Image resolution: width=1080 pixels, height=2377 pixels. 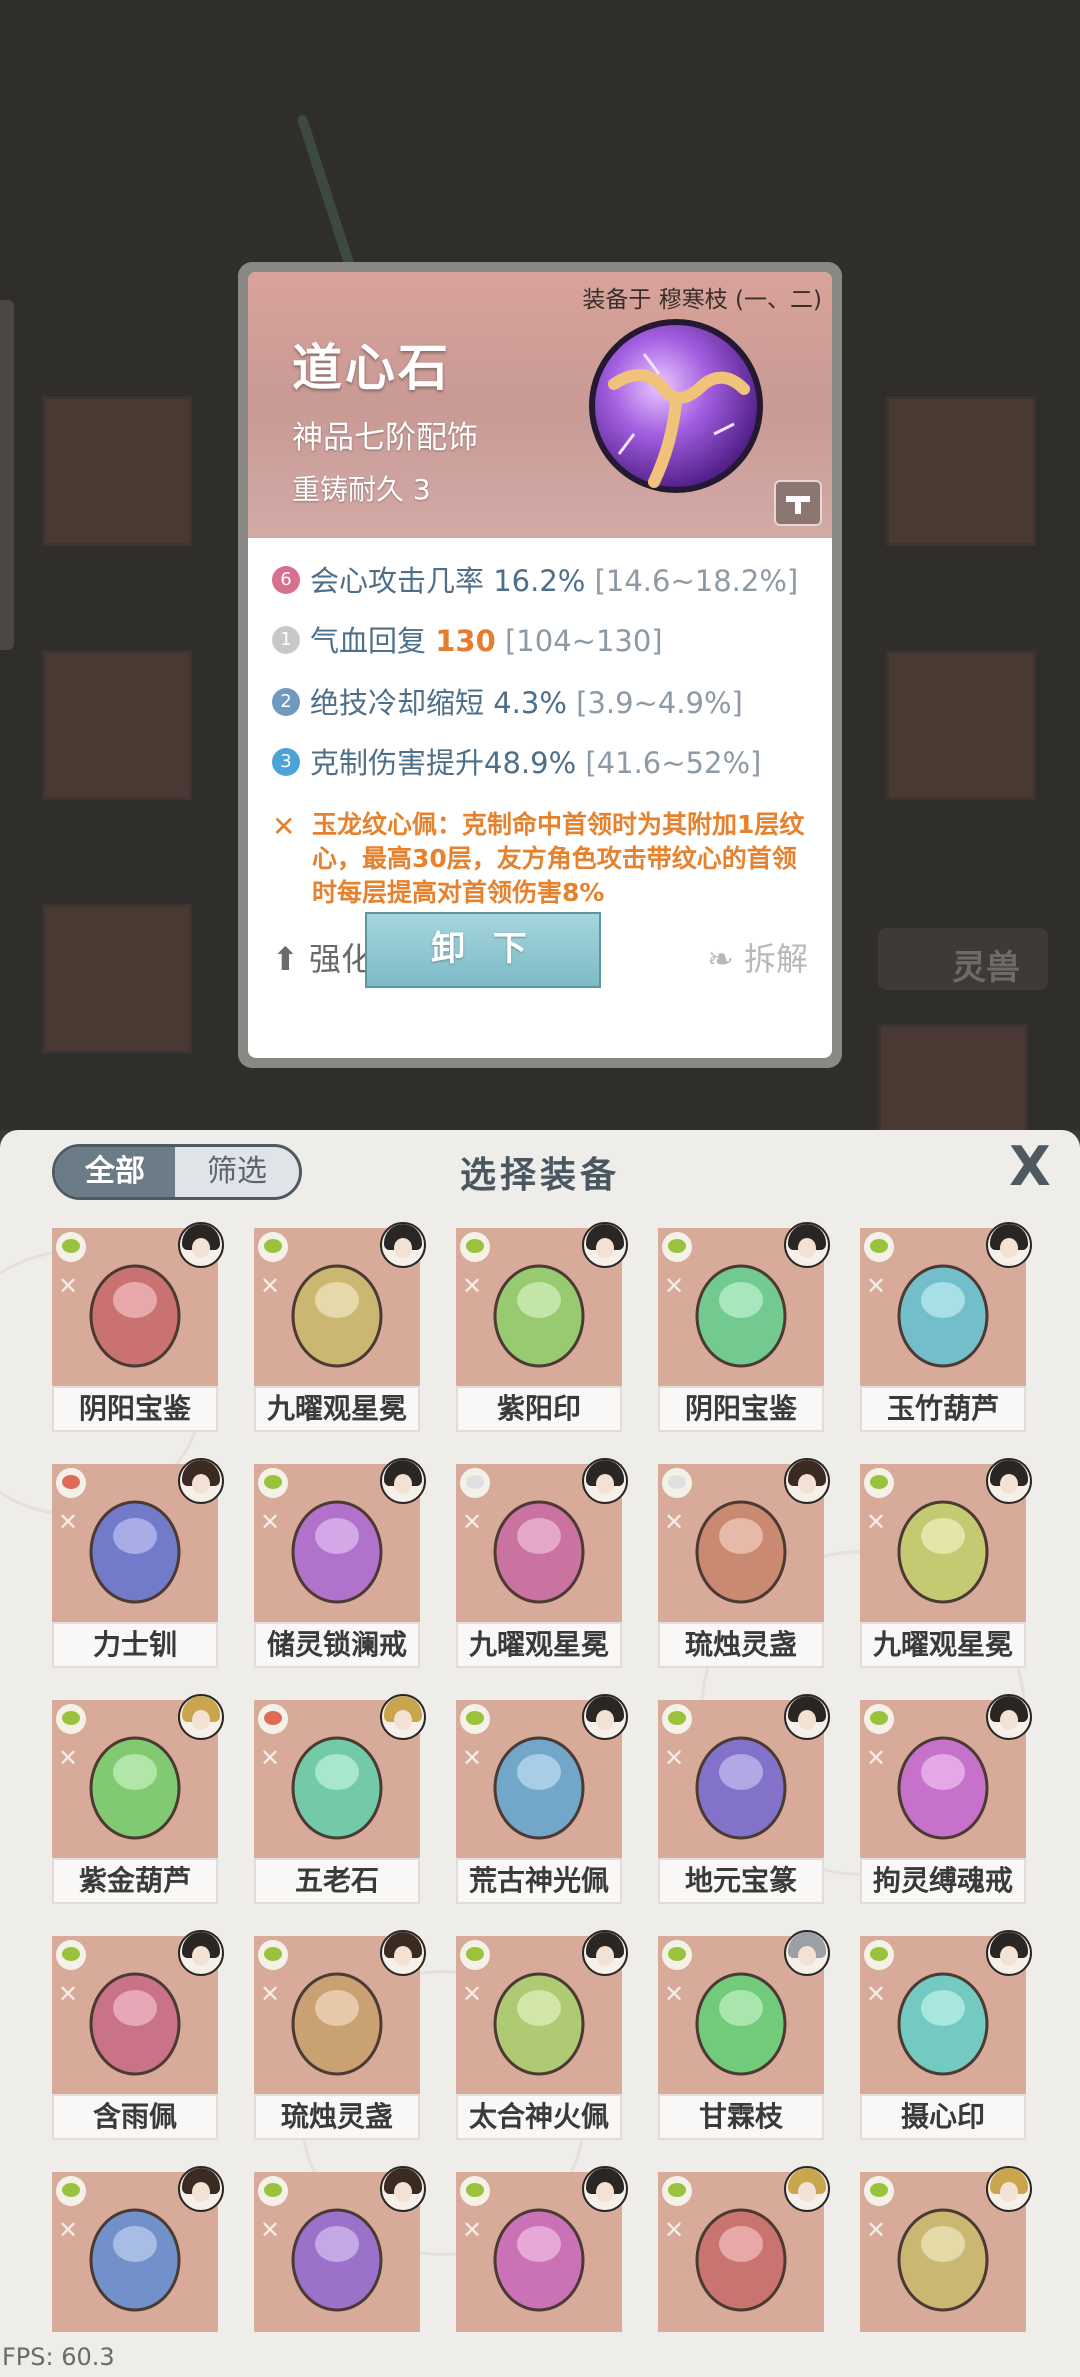 What do you see at coordinates (943, 1881) in the screenshot?
I see `equipment-name: 拘灵缚魂戒` at bounding box center [943, 1881].